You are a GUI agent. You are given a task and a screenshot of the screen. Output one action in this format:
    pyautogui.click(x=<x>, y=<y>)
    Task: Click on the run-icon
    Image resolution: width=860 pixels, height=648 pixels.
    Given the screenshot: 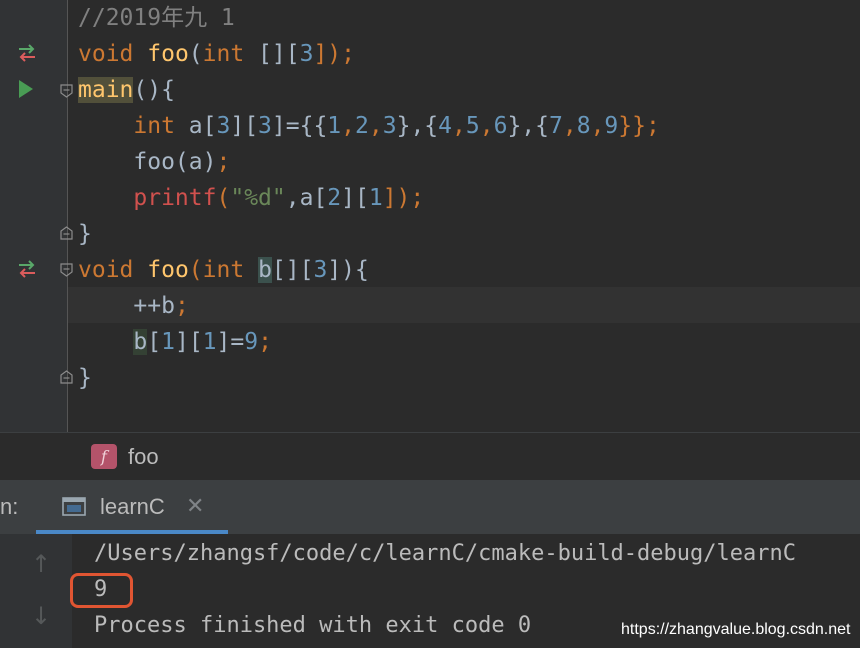 What is the action you would take?
    pyautogui.click(x=25, y=89)
    